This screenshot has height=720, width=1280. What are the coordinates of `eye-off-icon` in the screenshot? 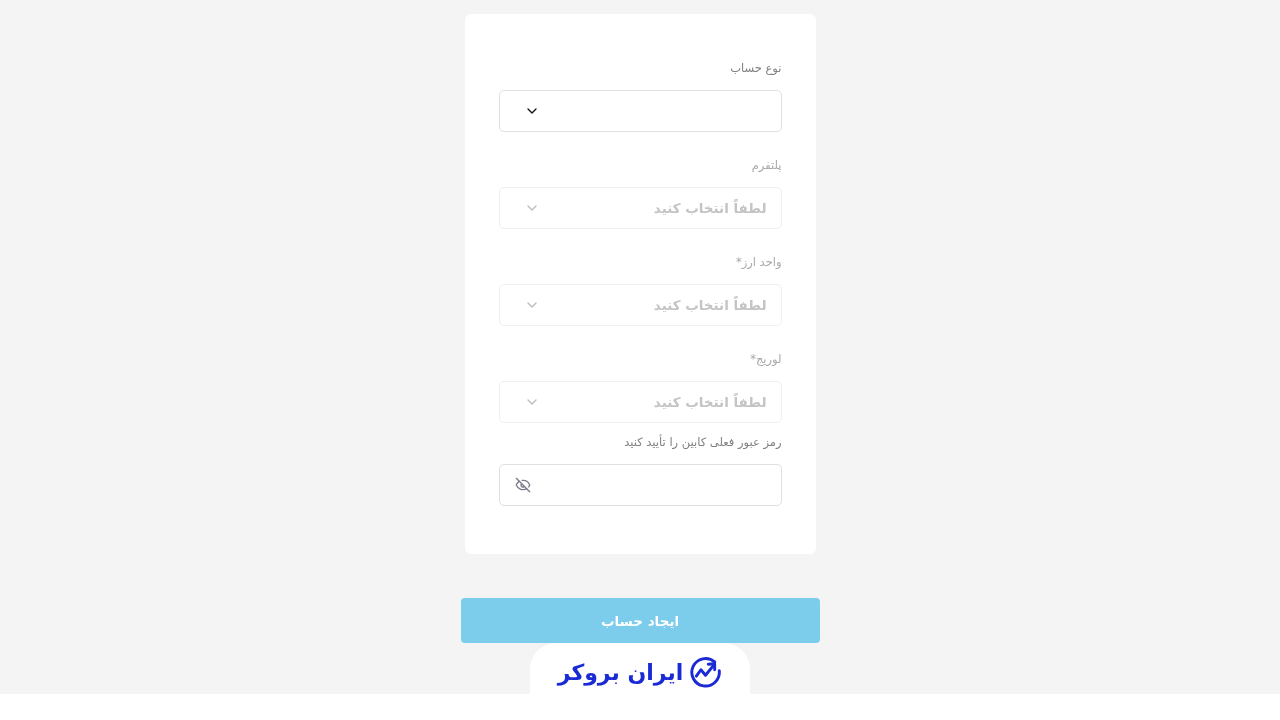 It's located at (522, 485).